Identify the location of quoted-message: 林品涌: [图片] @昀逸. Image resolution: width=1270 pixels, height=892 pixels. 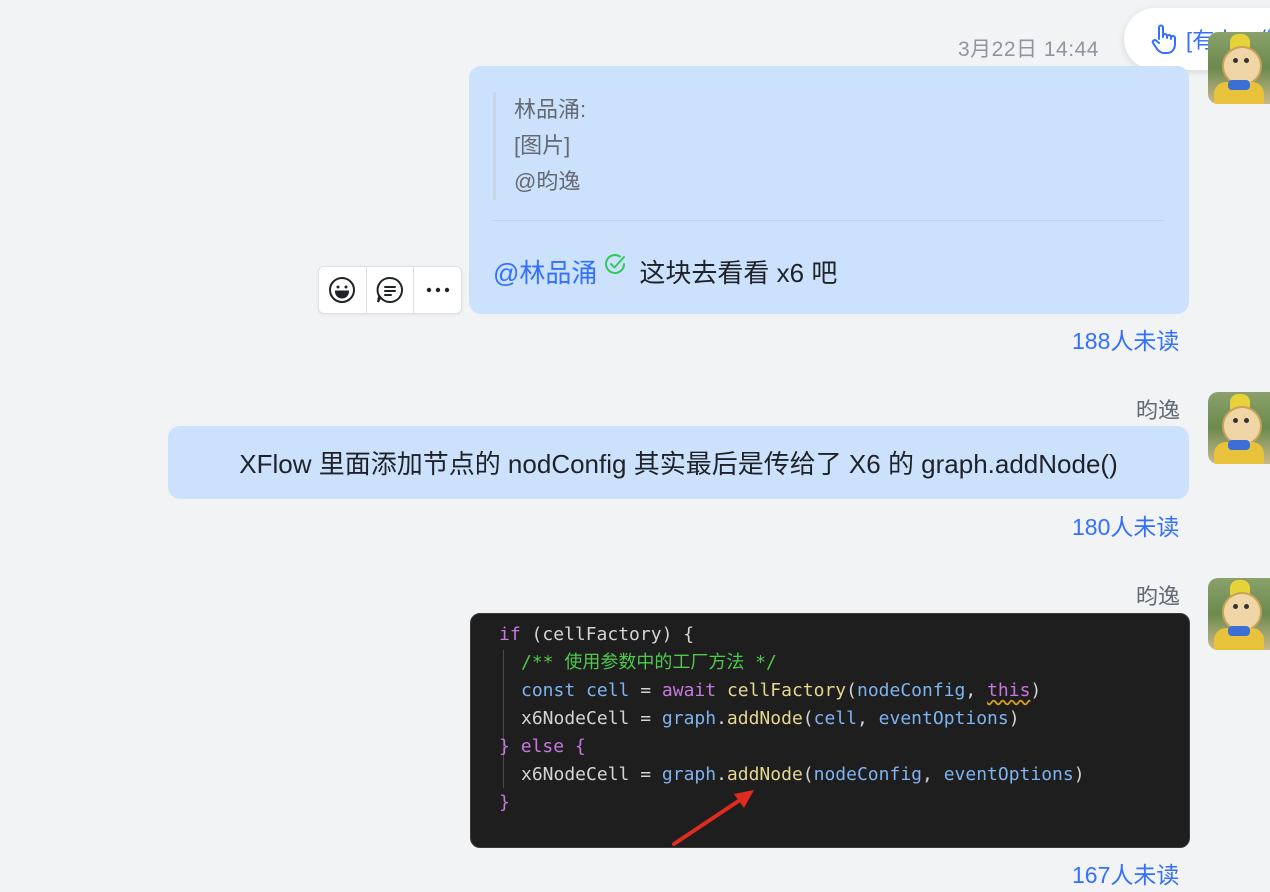
(539, 146).